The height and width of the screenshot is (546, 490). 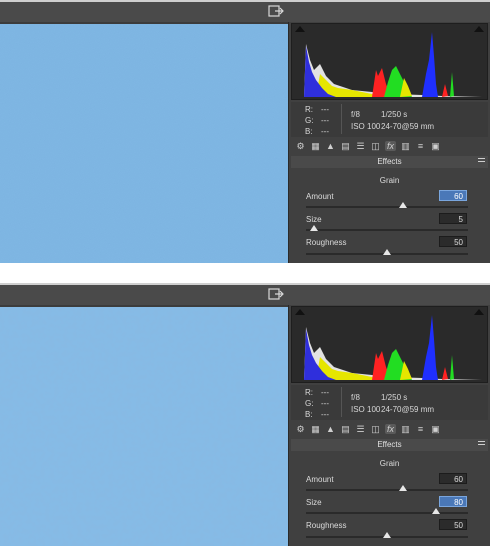 What do you see at coordinates (453, 218) in the screenshot?
I see `size-input: 5` at bounding box center [453, 218].